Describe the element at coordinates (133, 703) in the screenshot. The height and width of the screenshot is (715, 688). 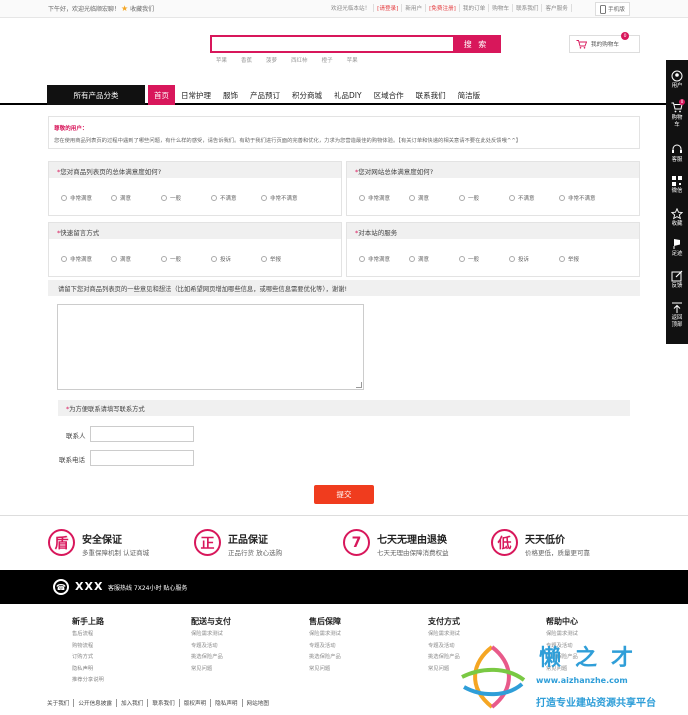
I see `footer-bottom-link: 加入我们` at that location.